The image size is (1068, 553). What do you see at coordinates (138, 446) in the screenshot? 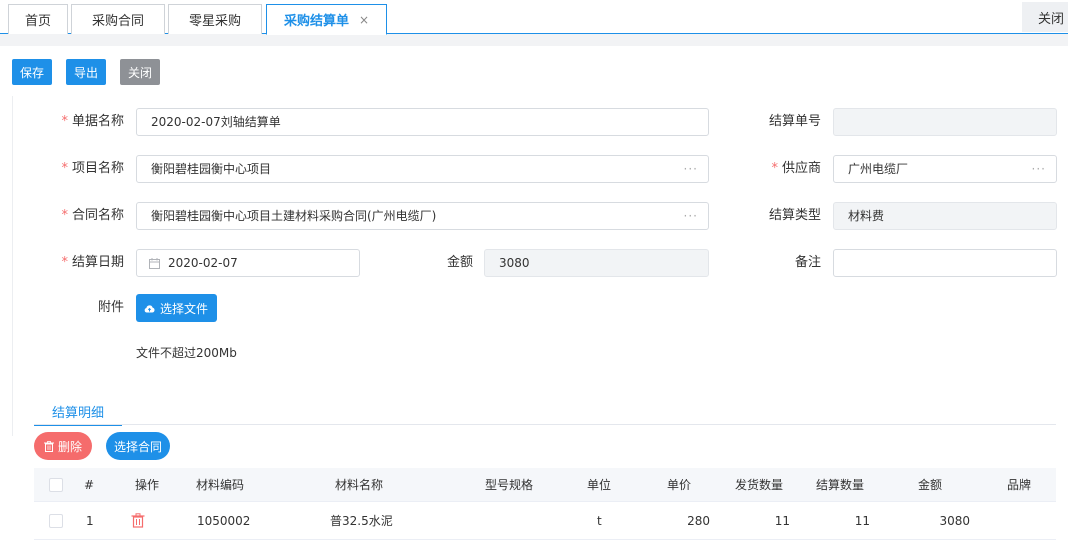
I see `select-contract-button: 选择合同` at bounding box center [138, 446].